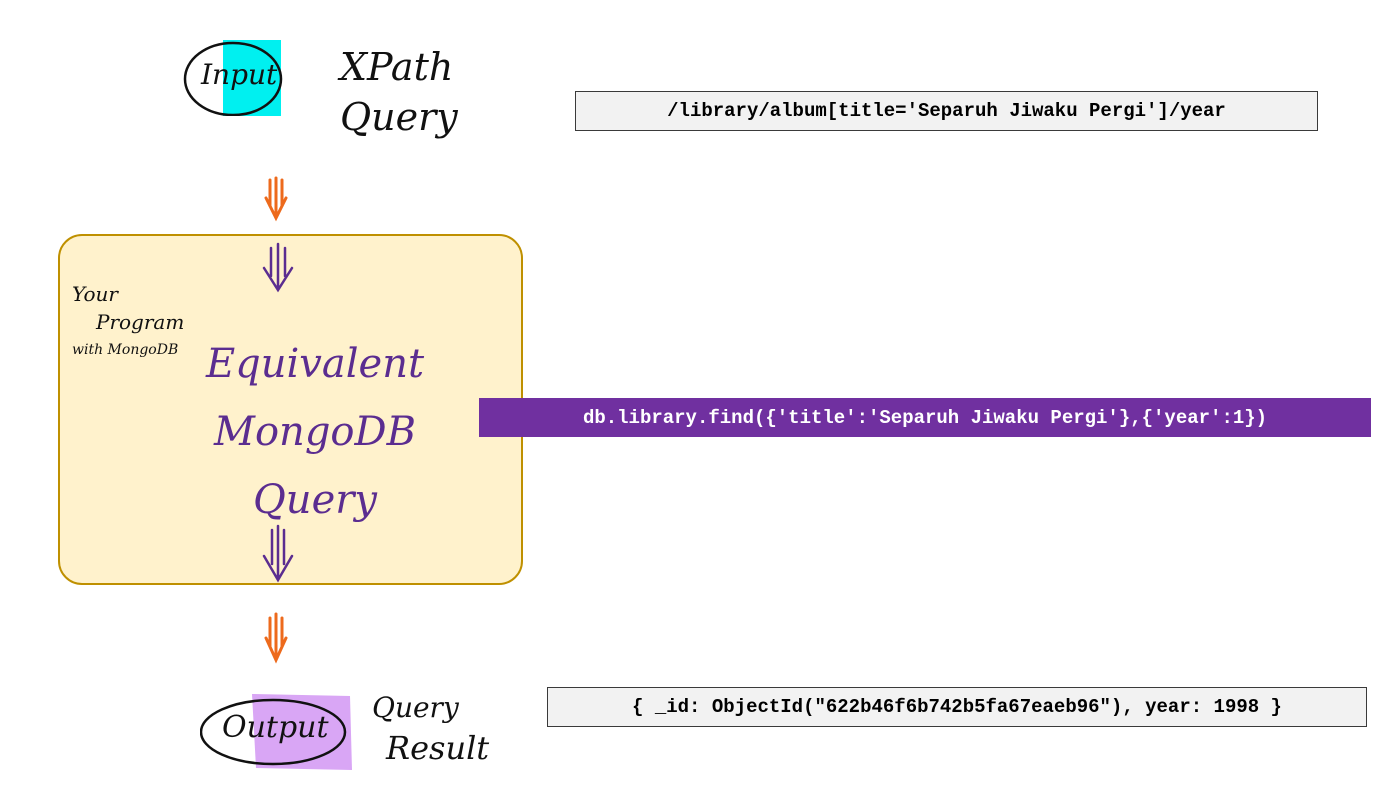 This screenshot has width=1384, height=787. Describe the element at coordinates (399, 92) in the screenshot. I see `xpath-query-label: XPath Query` at that location.